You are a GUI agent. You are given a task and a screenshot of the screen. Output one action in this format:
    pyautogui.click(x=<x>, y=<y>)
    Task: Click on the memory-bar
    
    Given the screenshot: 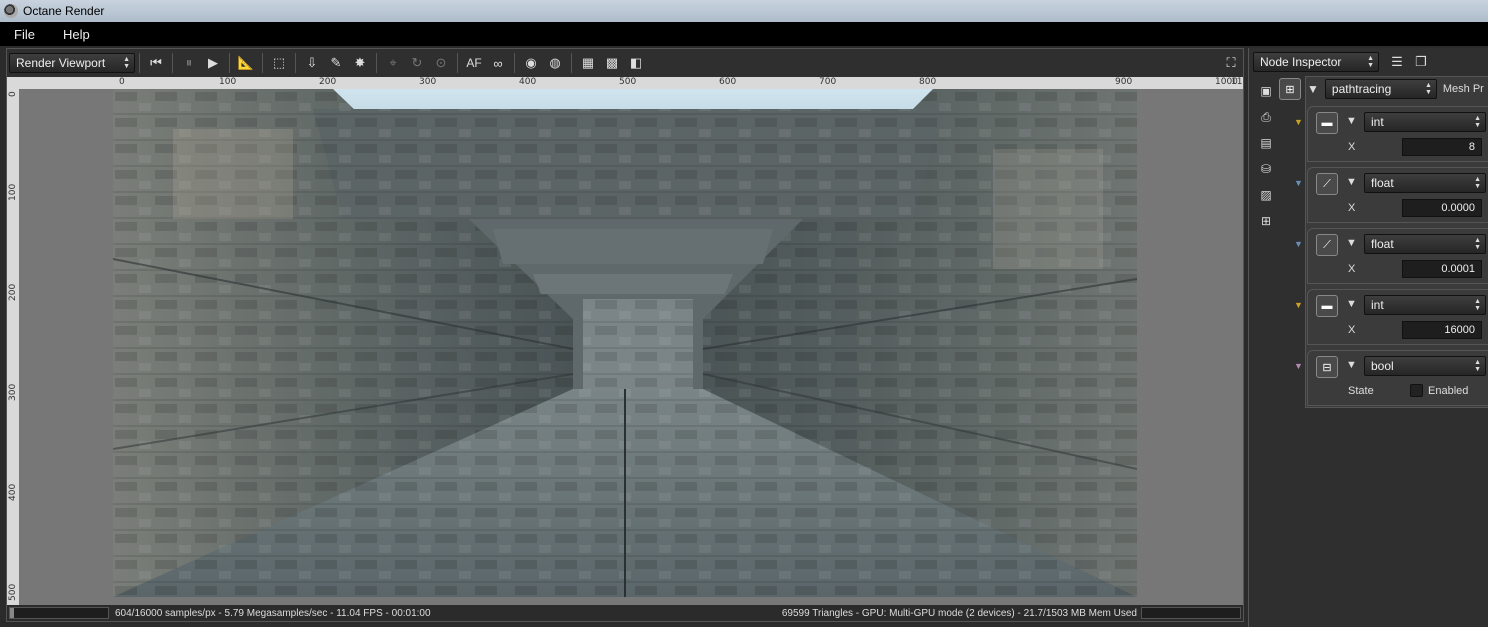 What is the action you would take?
    pyautogui.click(x=1191, y=613)
    